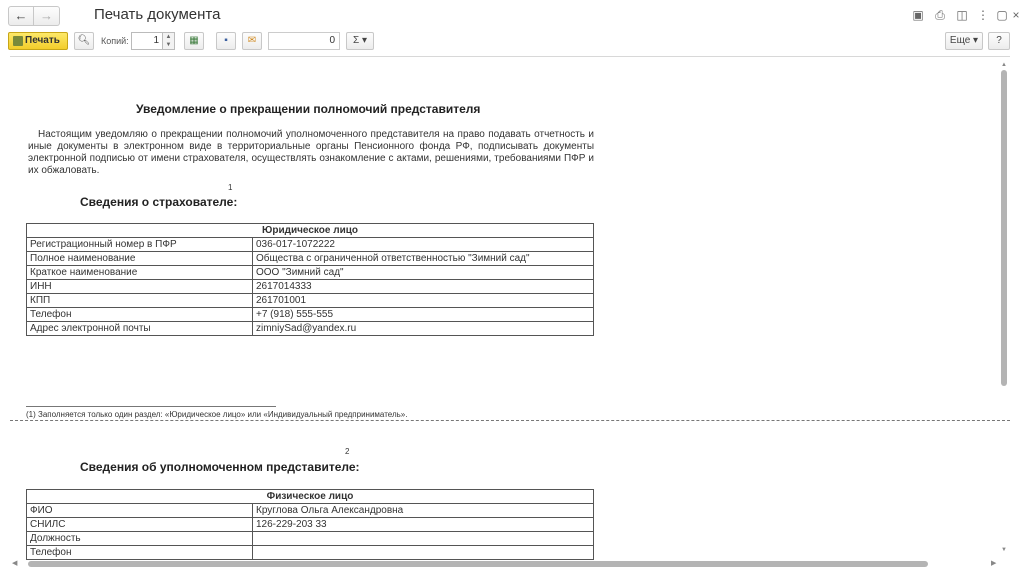 This screenshot has width=1024, height=578. What do you see at coordinates (478, 564) in the screenshot?
I see `horizontal-scroll-thumb` at bounding box center [478, 564].